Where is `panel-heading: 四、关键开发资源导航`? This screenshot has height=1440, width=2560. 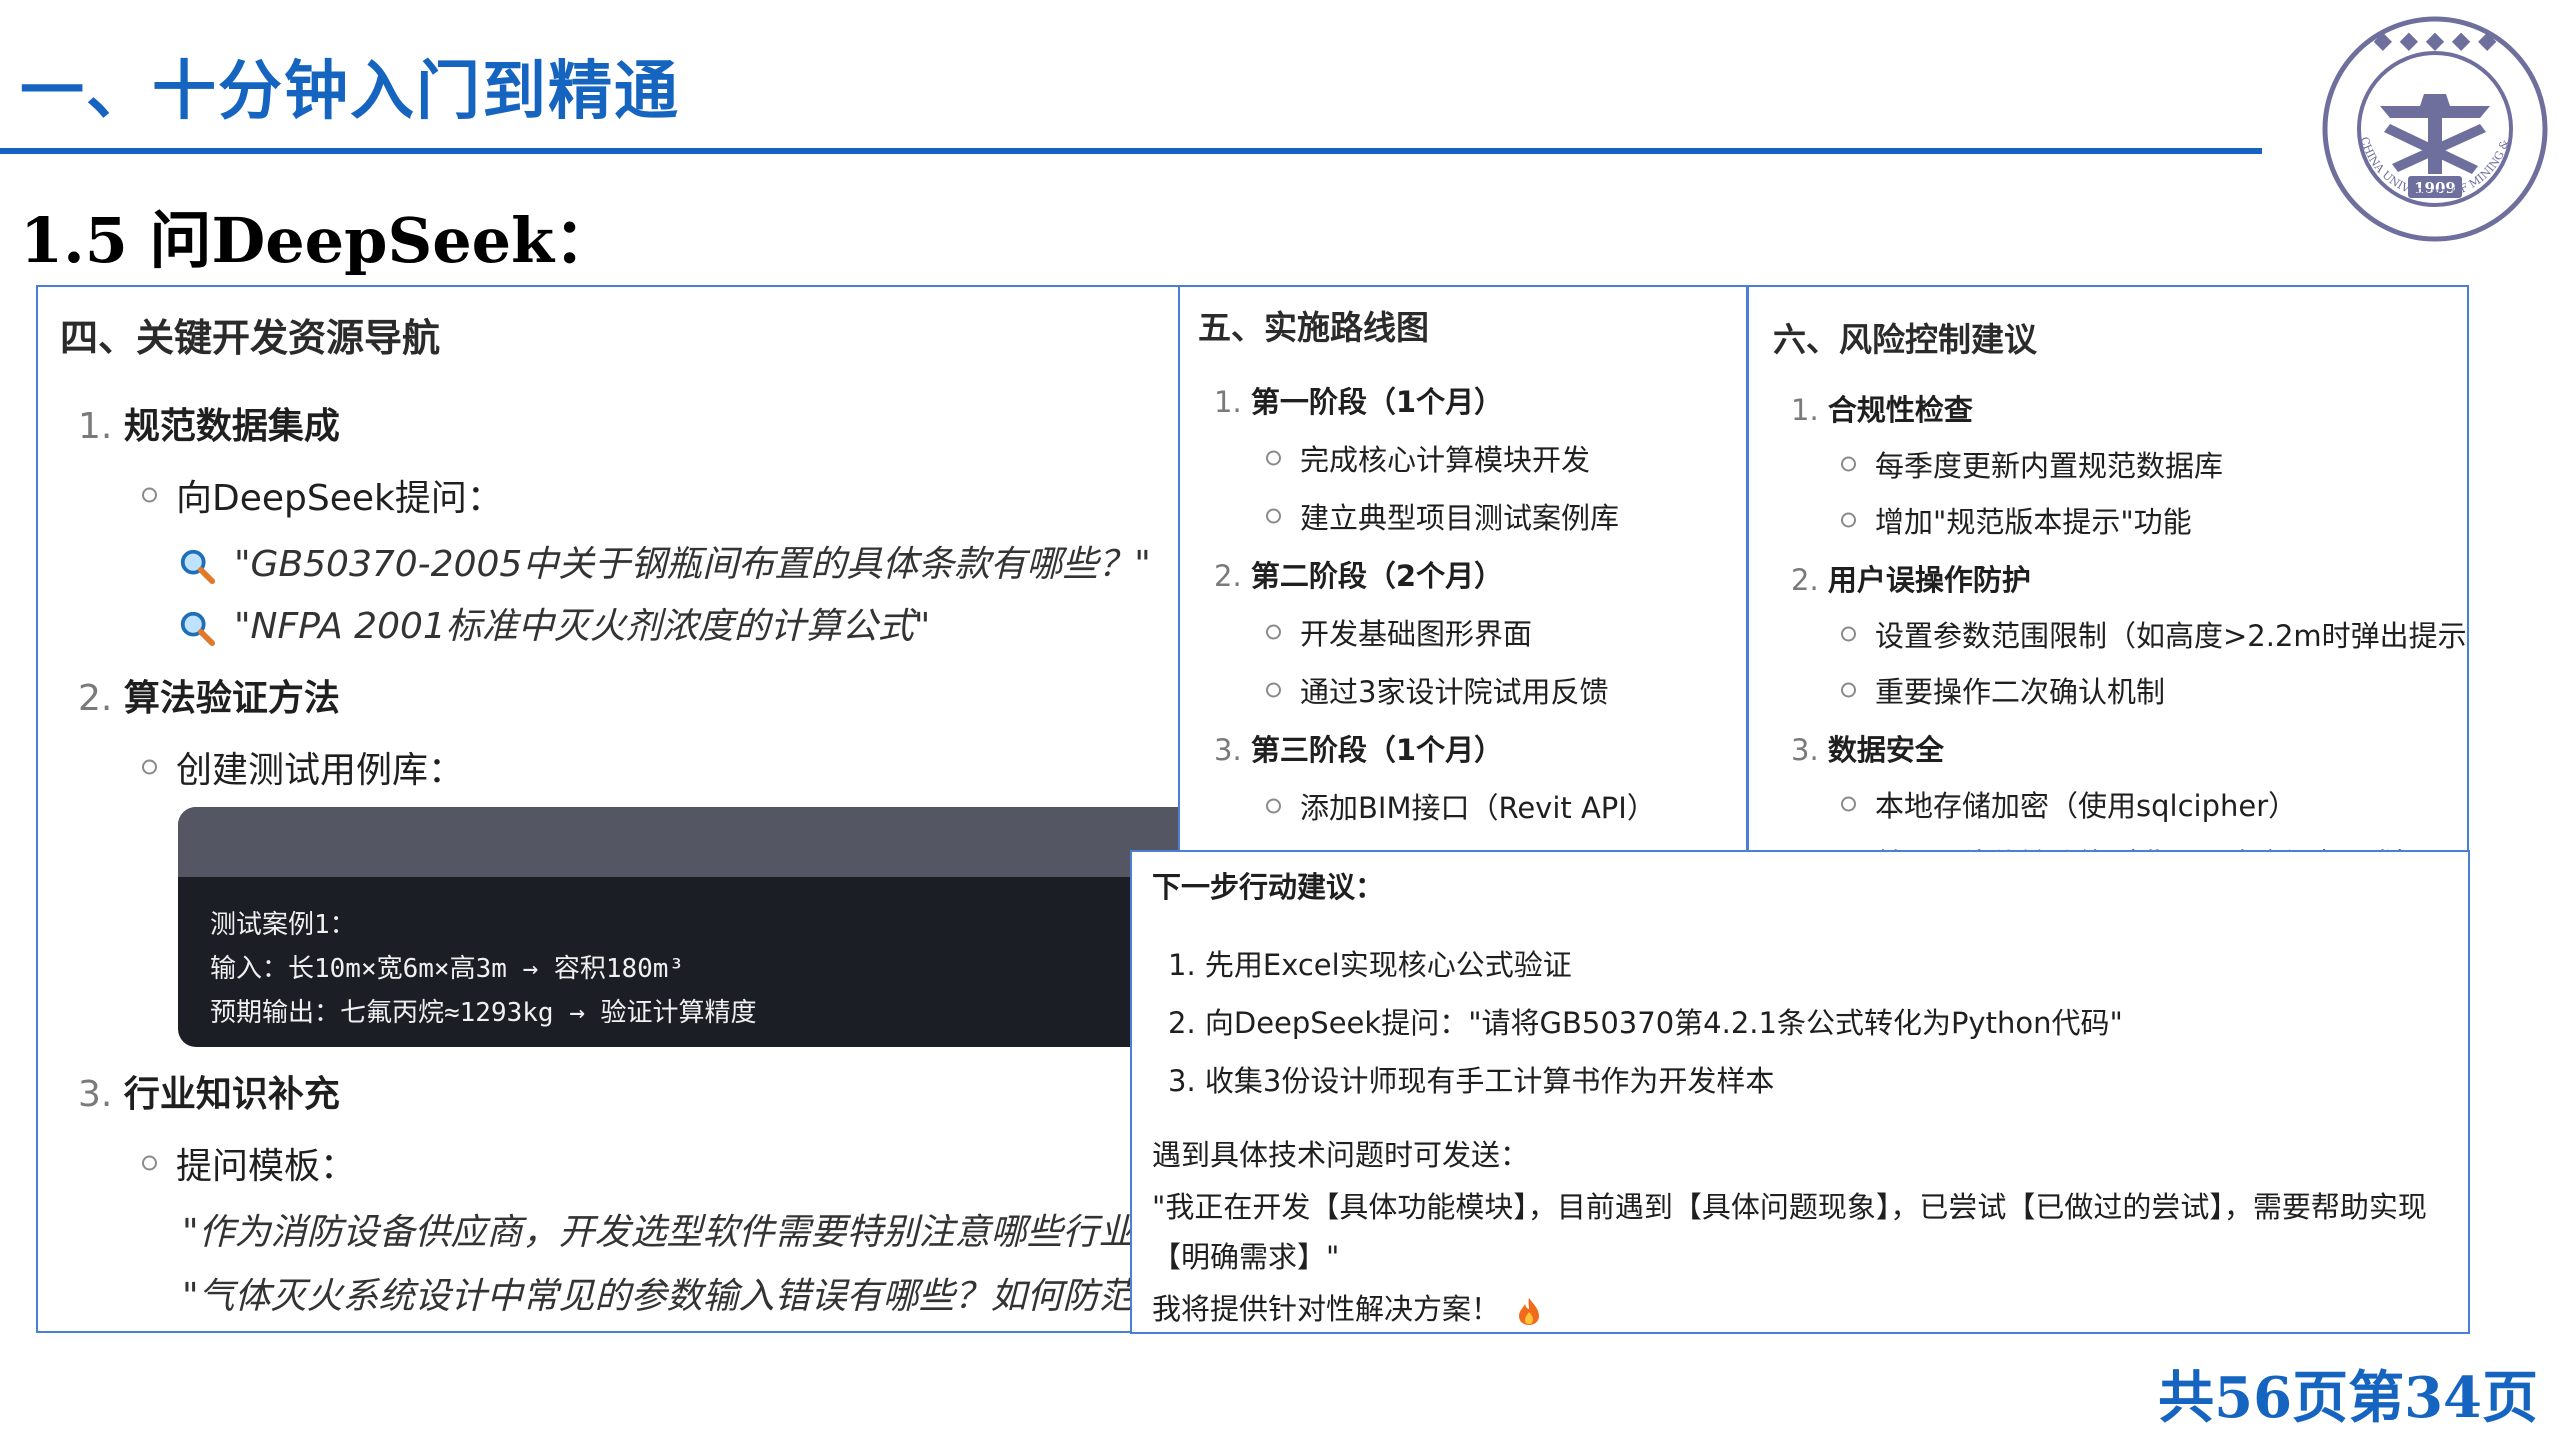
panel-heading: 四、关键开发资源导航 is located at coordinates (250, 338).